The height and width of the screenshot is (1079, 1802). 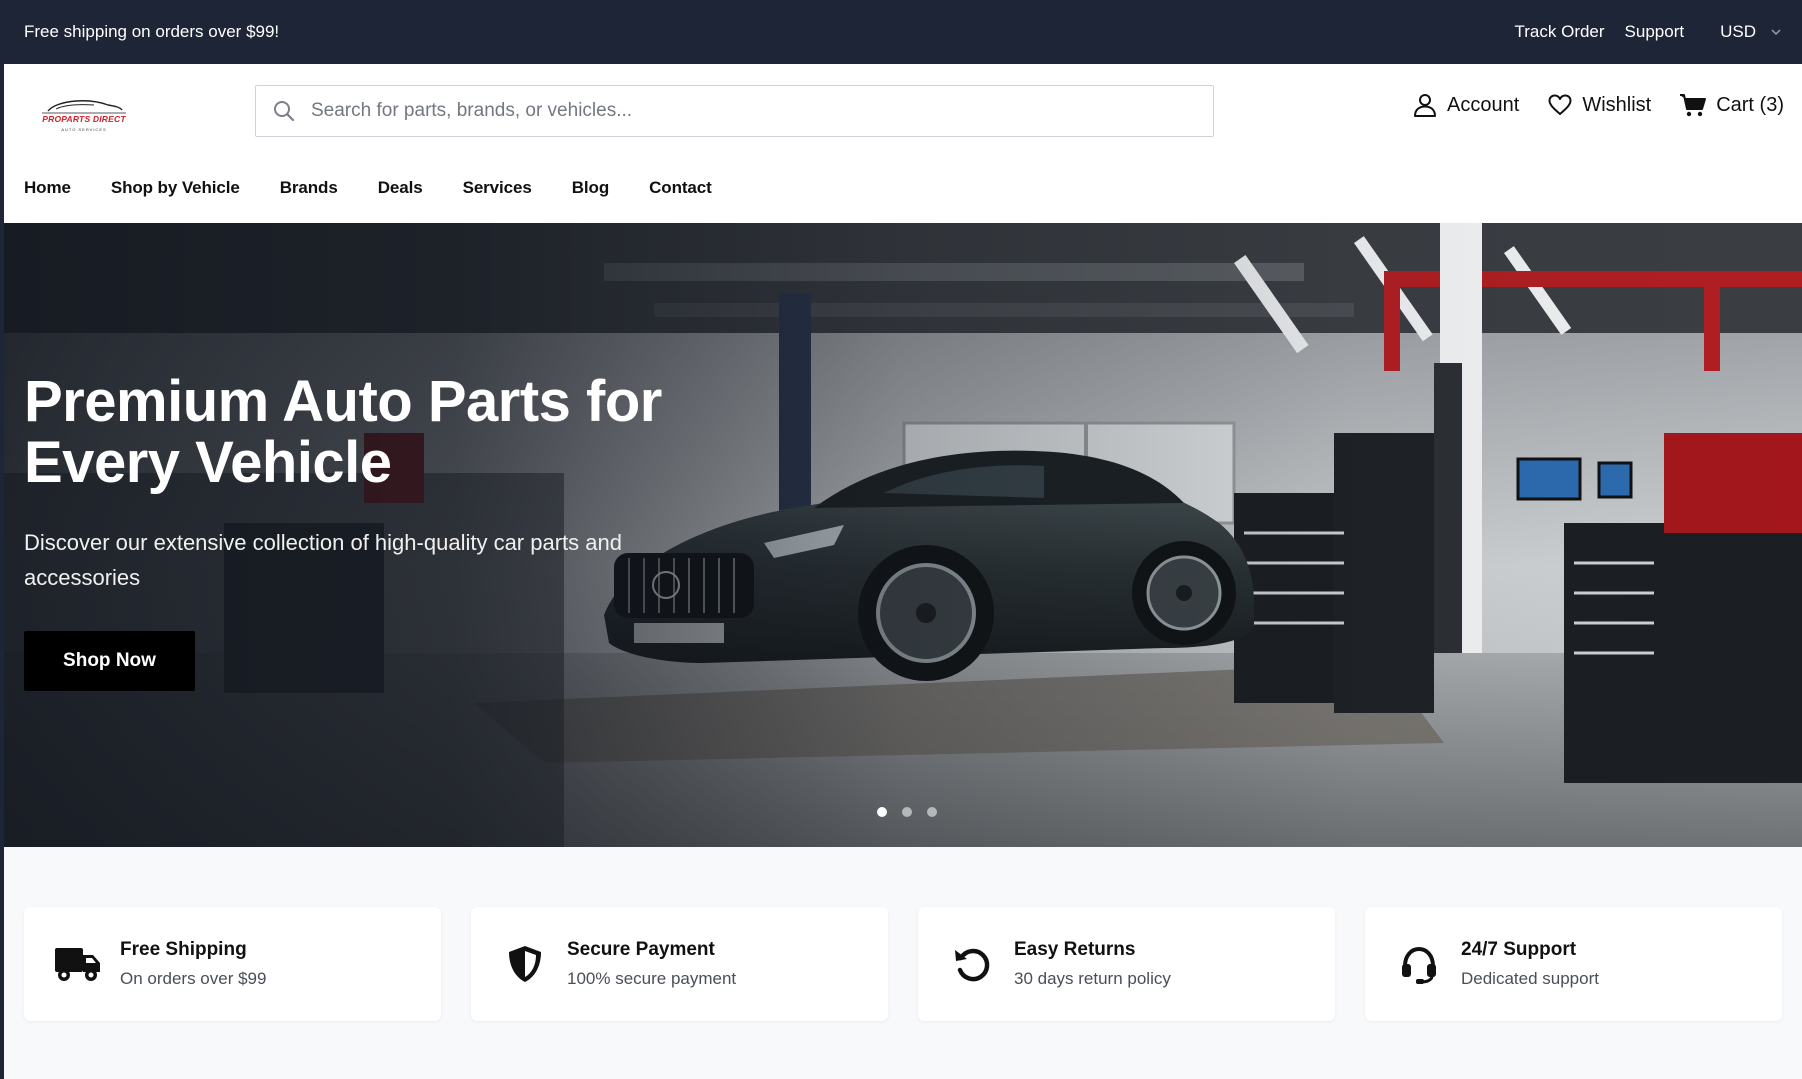 I want to click on wishlist-button: Wishlist, so click(x=1599, y=105).